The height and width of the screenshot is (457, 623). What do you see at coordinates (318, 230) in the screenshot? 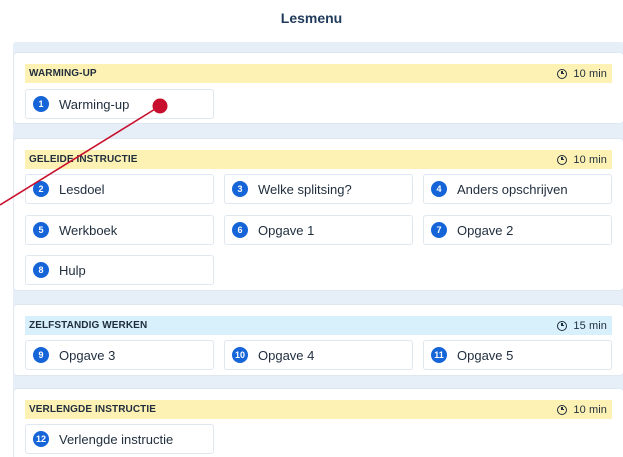
I see `lesson-item-opgave-1: 6 Opgave 1` at bounding box center [318, 230].